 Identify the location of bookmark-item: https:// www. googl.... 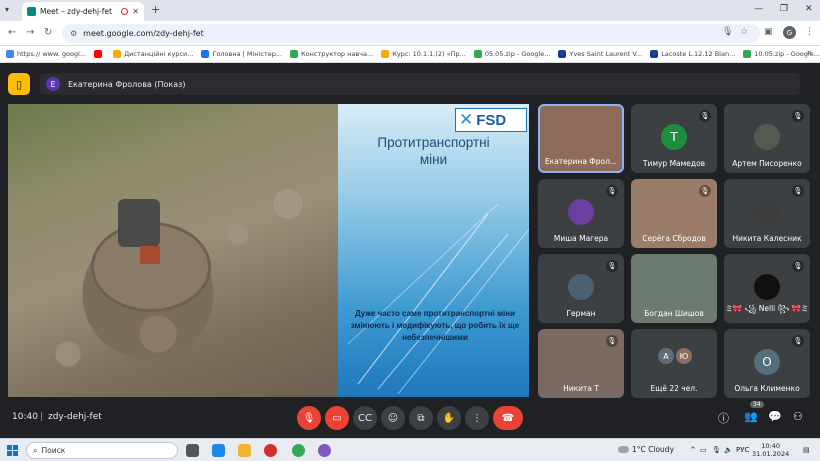
(46, 54).